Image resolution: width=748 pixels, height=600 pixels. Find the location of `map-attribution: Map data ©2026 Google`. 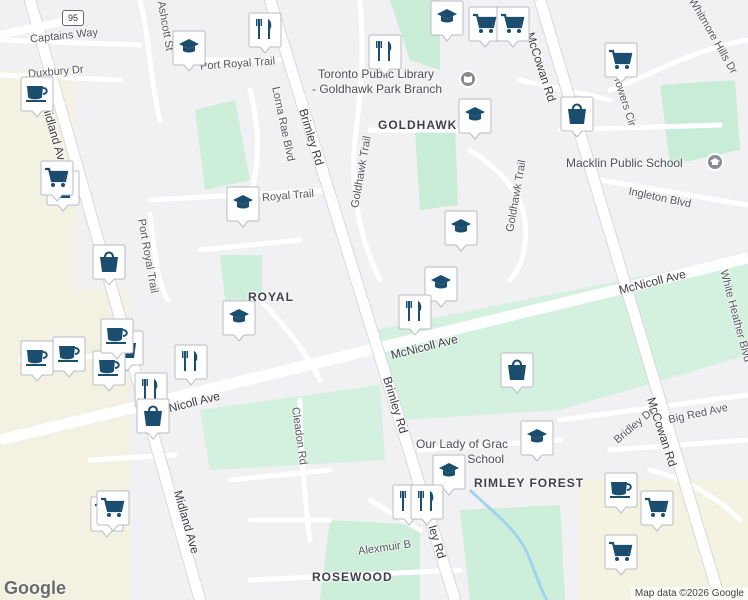

map-attribution: Map data ©2026 Google is located at coordinates (689, 593).